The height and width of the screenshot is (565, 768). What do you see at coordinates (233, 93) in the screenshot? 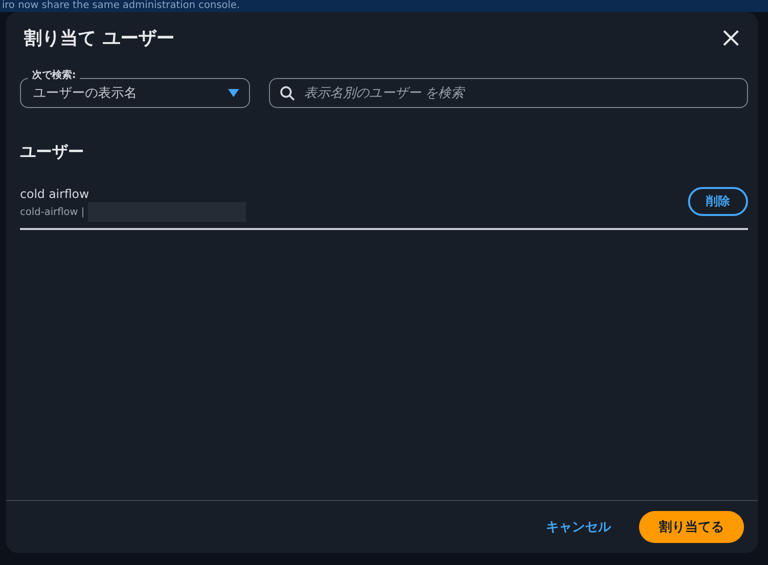
I see `caret-icon` at bounding box center [233, 93].